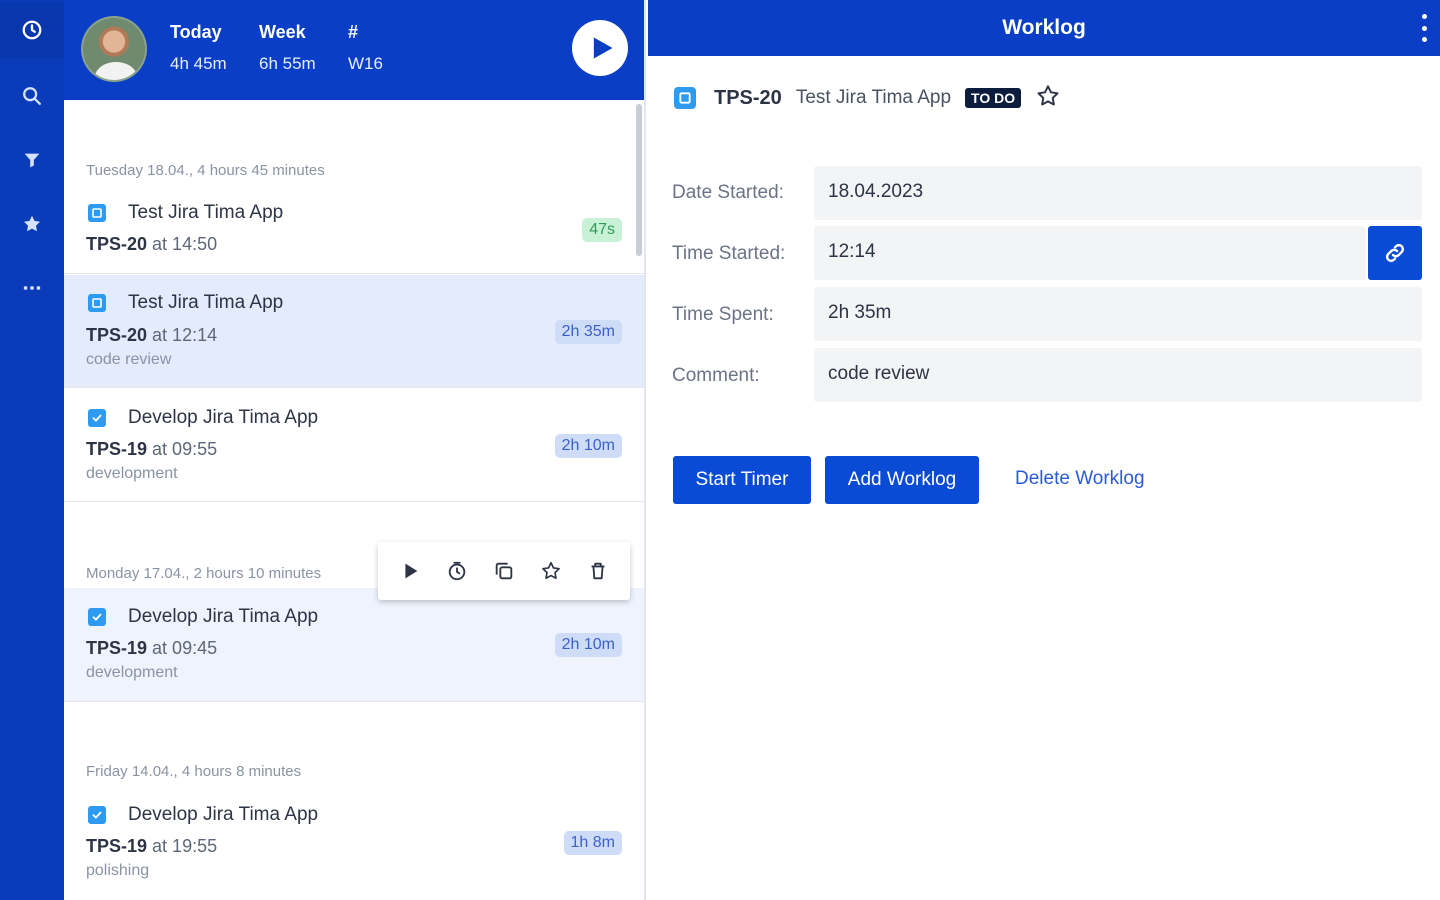 Image resolution: width=1440 pixels, height=900 pixels. Describe the element at coordinates (185, 335) in the screenshot. I see `entry-time: at 12:14` at that location.